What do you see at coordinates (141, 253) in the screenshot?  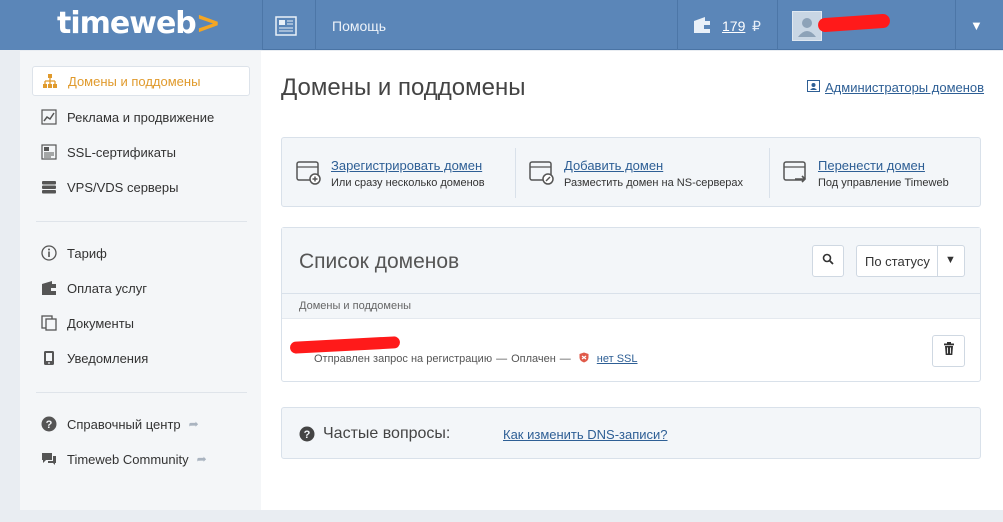 I see `sidebar-item-tariff: Тариф` at bounding box center [141, 253].